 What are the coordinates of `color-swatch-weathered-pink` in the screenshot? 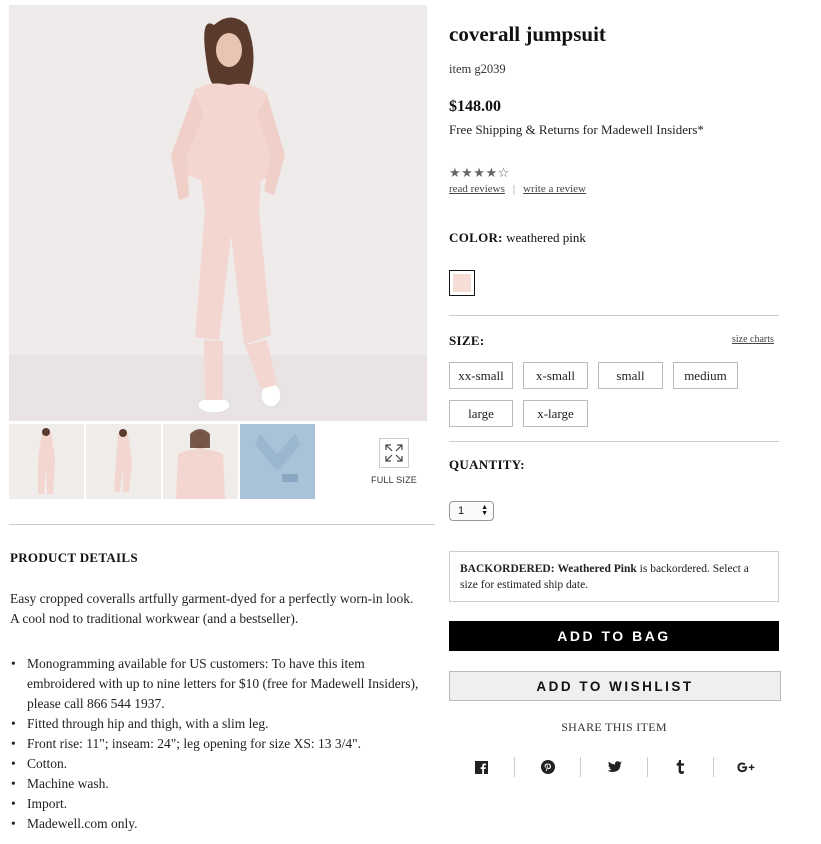 It's located at (462, 283).